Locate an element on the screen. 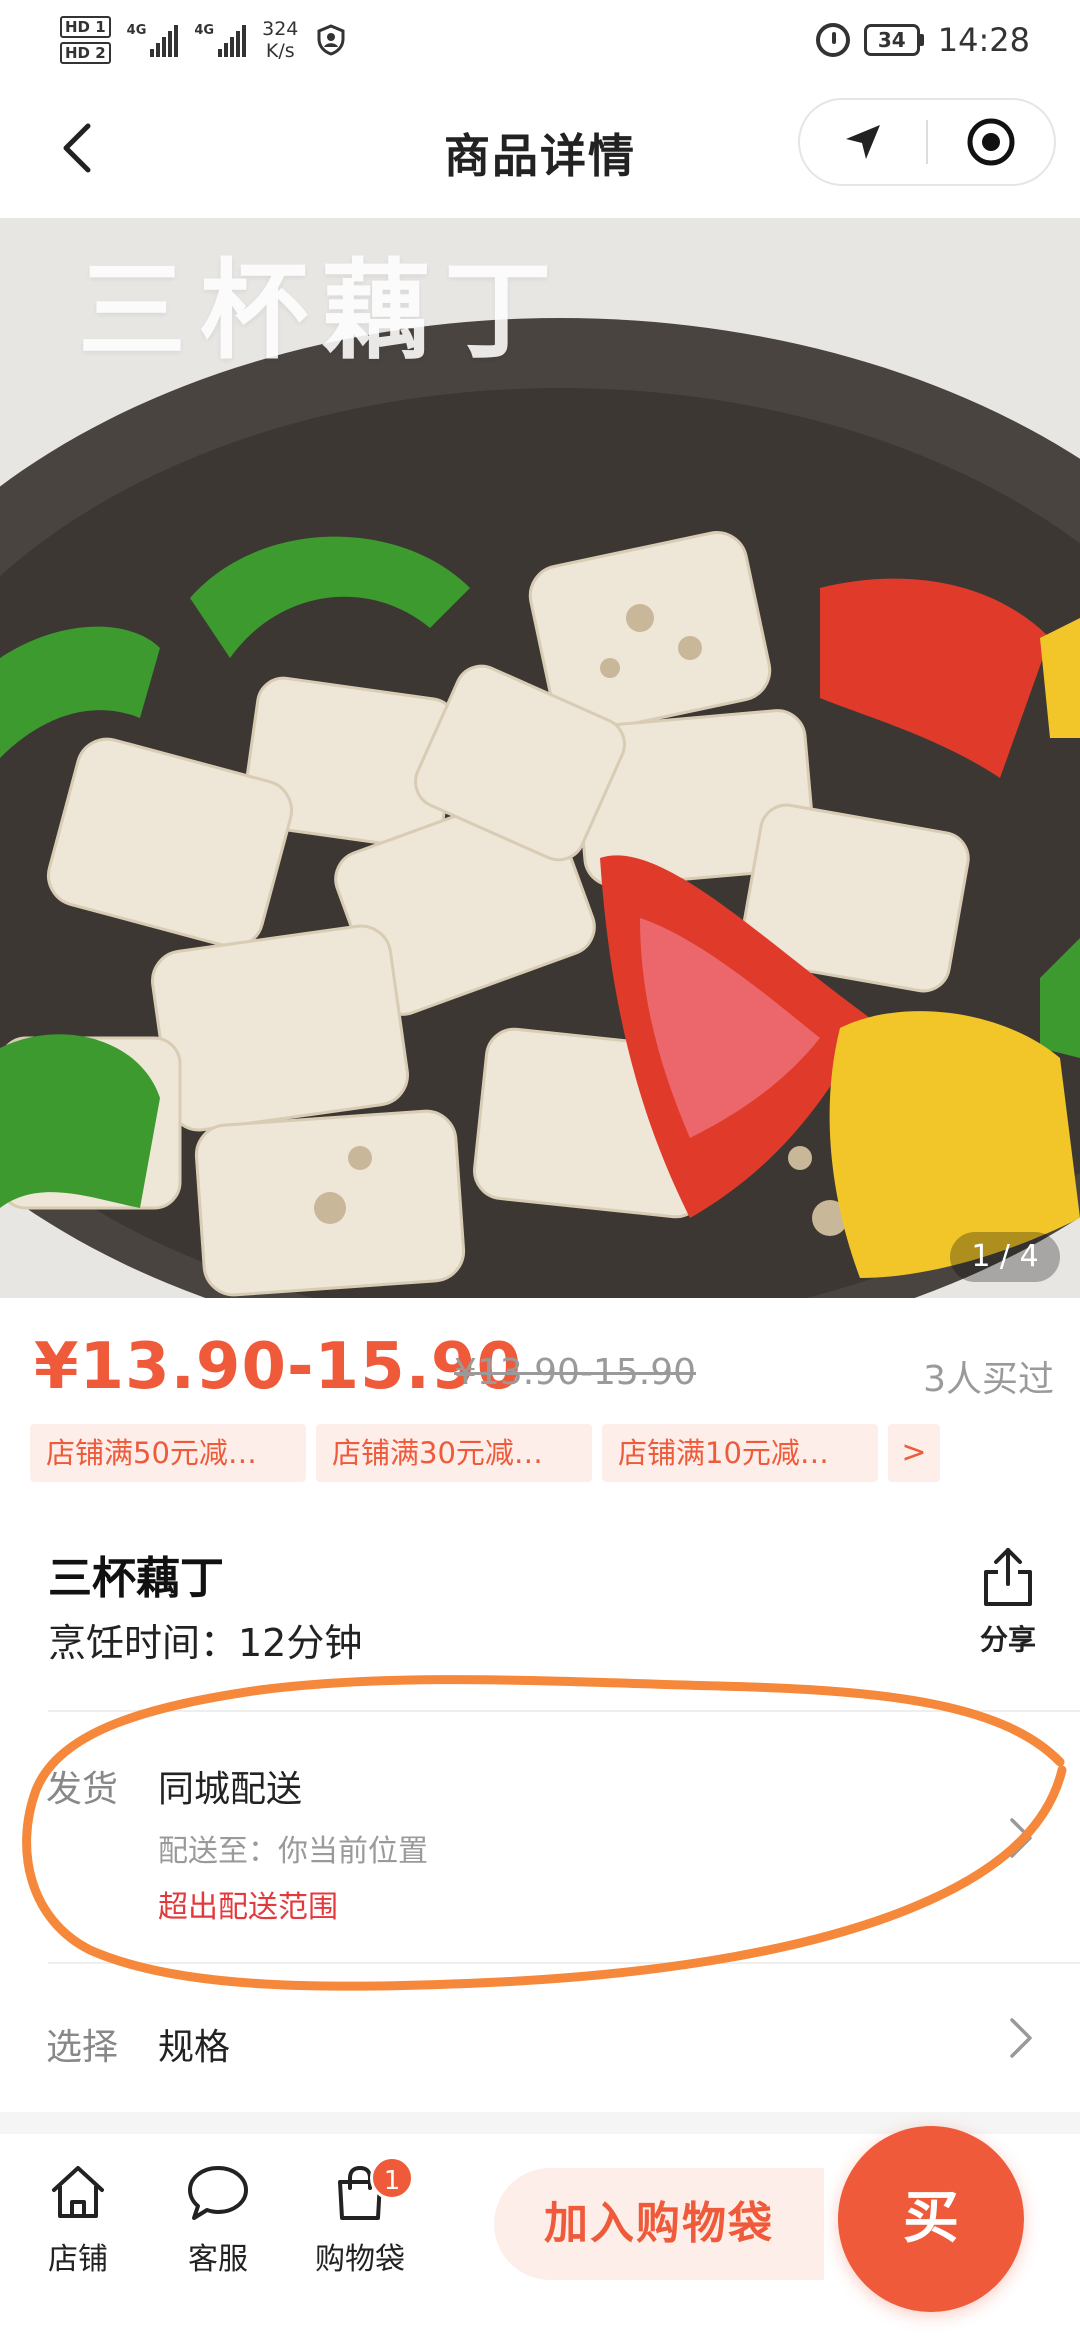 This screenshot has width=1080, height=2340. tab-shopping-bag: 1 购物袋 is located at coordinates (360, 2217).